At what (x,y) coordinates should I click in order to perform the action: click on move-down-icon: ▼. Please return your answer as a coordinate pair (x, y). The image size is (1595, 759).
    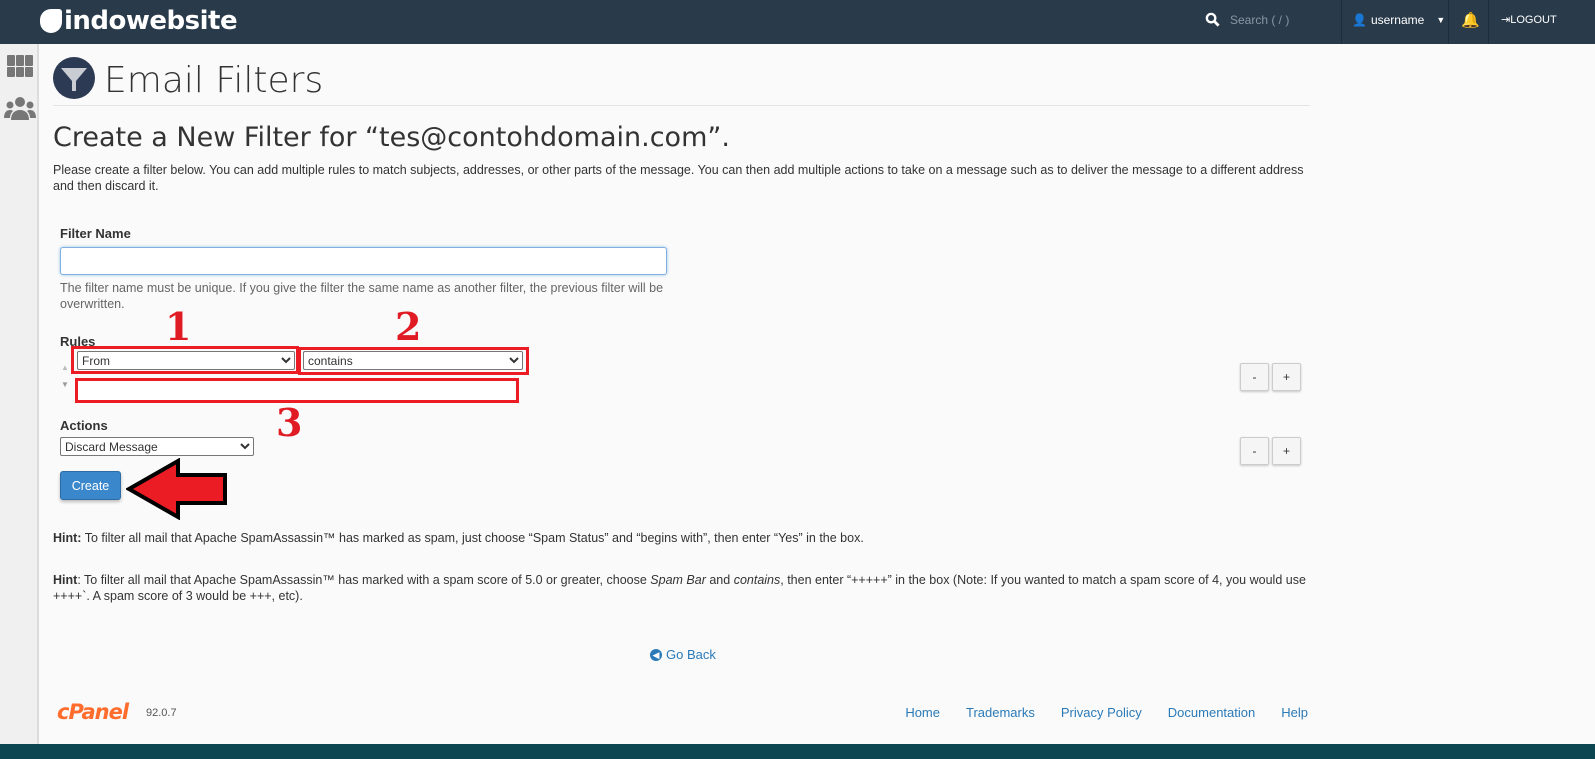
    Looking at the image, I should click on (65, 384).